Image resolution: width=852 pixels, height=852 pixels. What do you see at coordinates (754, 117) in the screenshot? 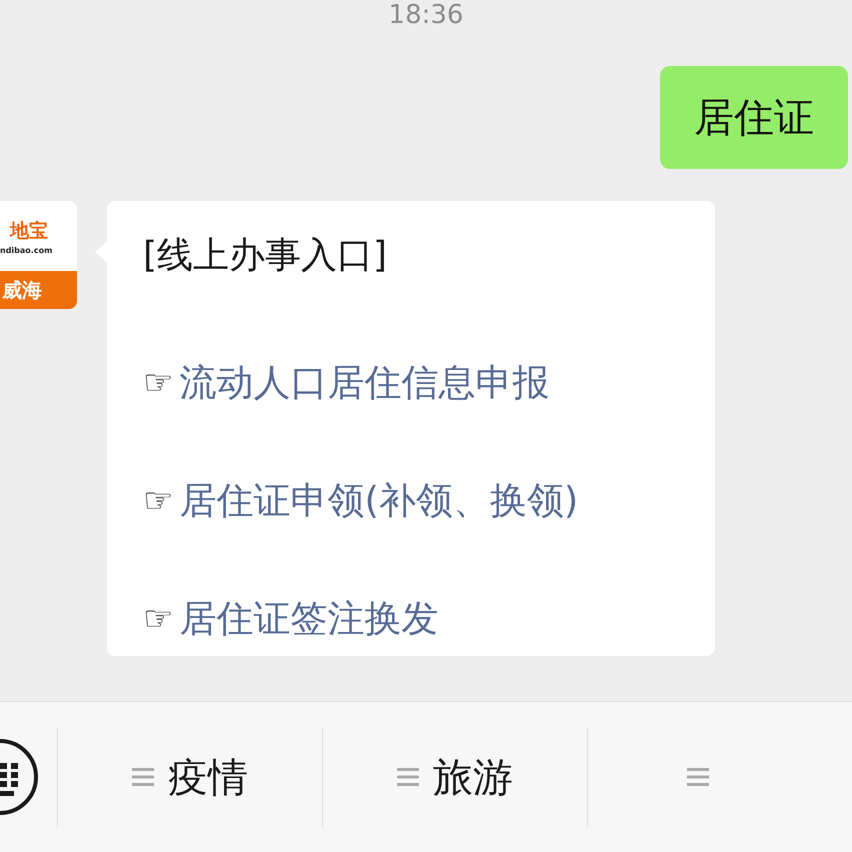
I see `sent-message-bubble: 居住证` at bounding box center [754, 117].